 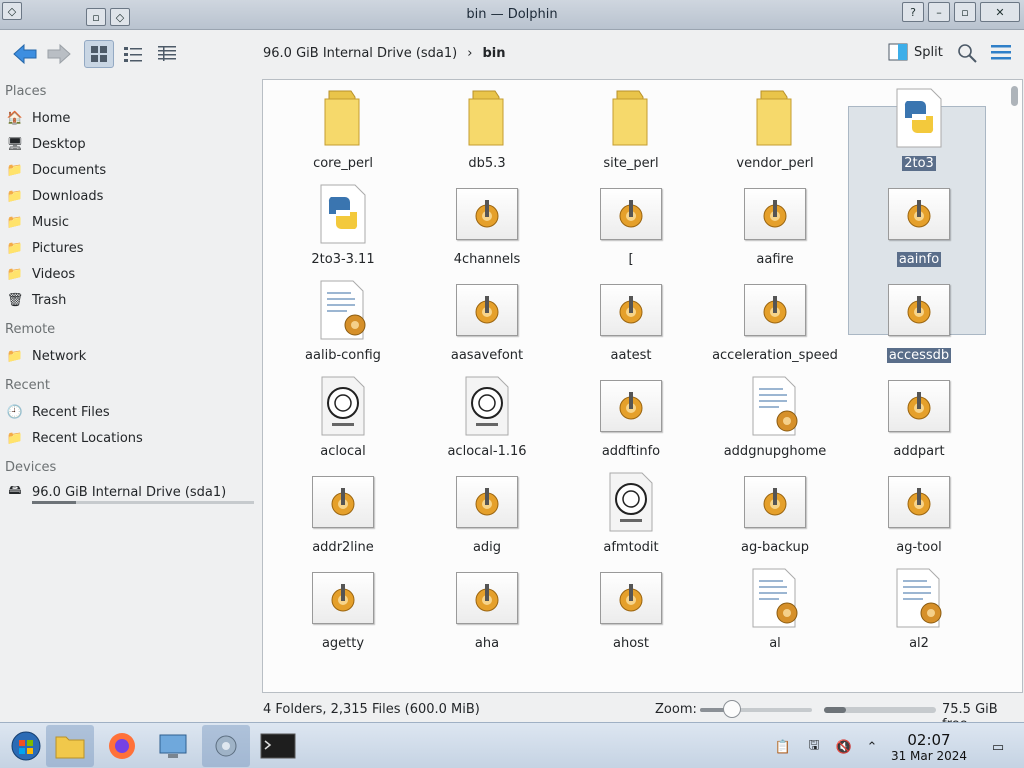 What do you see at coordinates (487, 132) in the screenshot?
I see `file-item: db5.3` at bounding box center [487, 132].